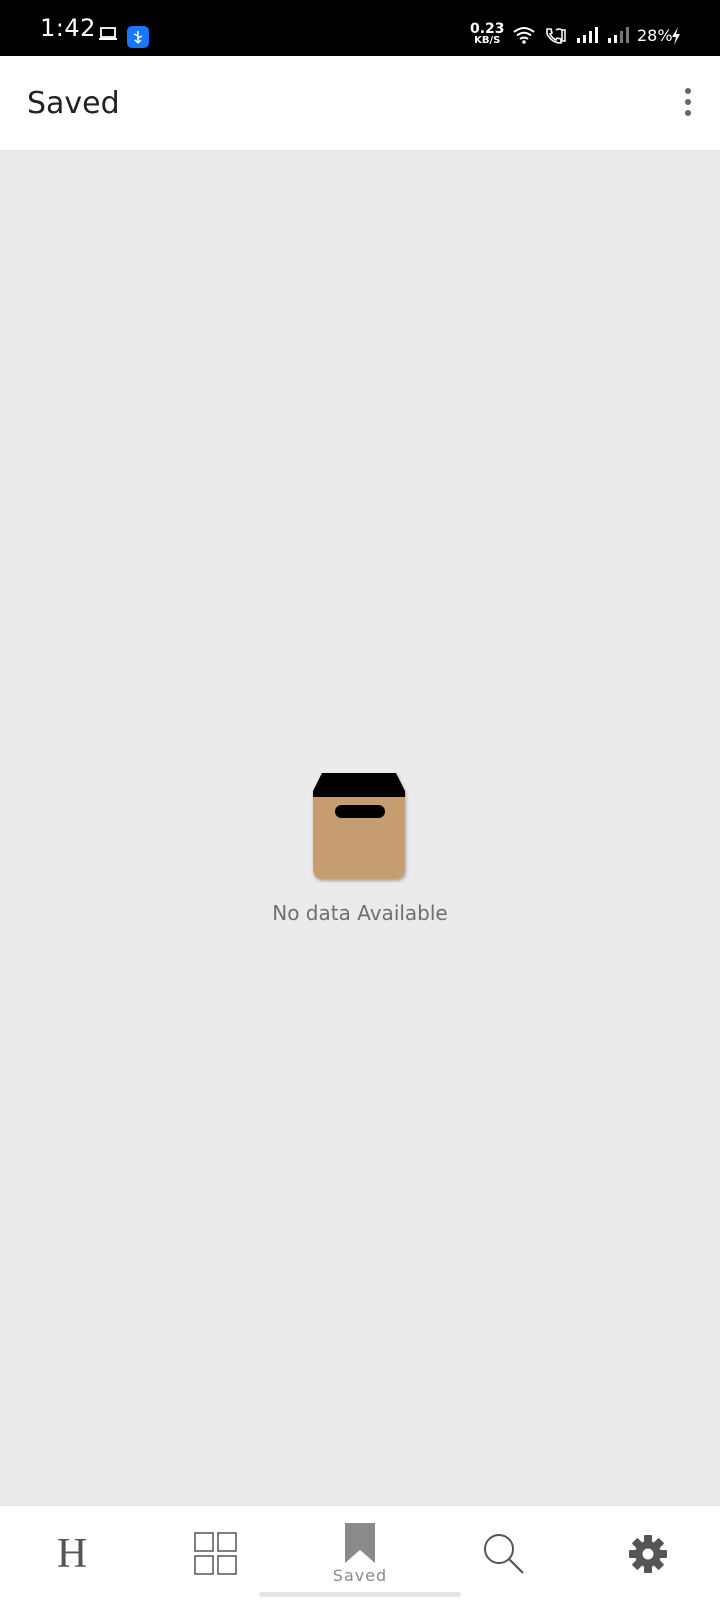  Describe the element at coordinates (487, 40) in the screenshot. I see `speed-unit: KB/S` at that location.